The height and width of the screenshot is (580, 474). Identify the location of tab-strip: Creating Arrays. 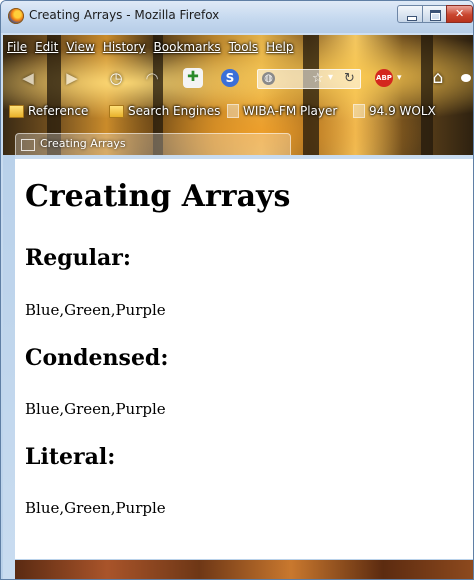
(238, 144).